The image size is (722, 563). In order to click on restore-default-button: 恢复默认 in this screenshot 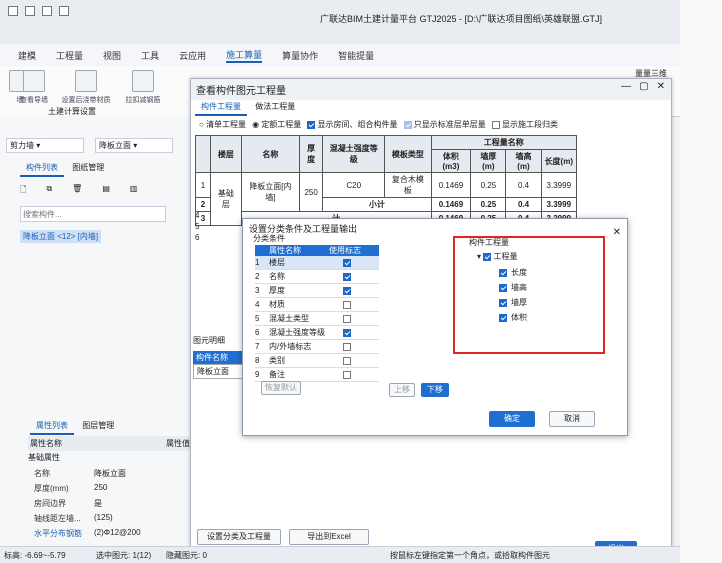, I will do `click(281, 388)`.